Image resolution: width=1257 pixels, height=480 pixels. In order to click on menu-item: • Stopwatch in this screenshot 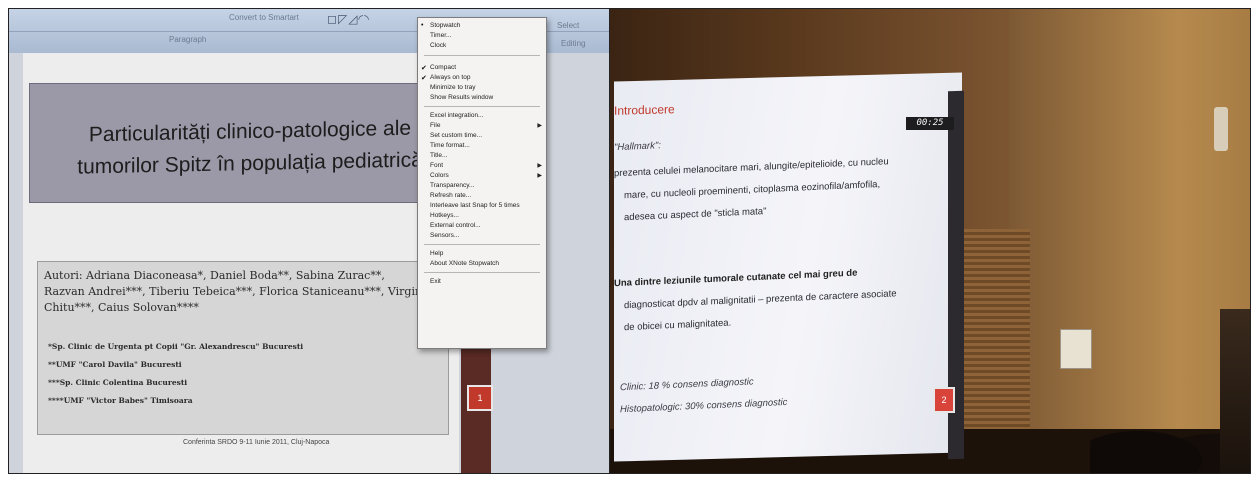, I will do `click(482, 27)`.